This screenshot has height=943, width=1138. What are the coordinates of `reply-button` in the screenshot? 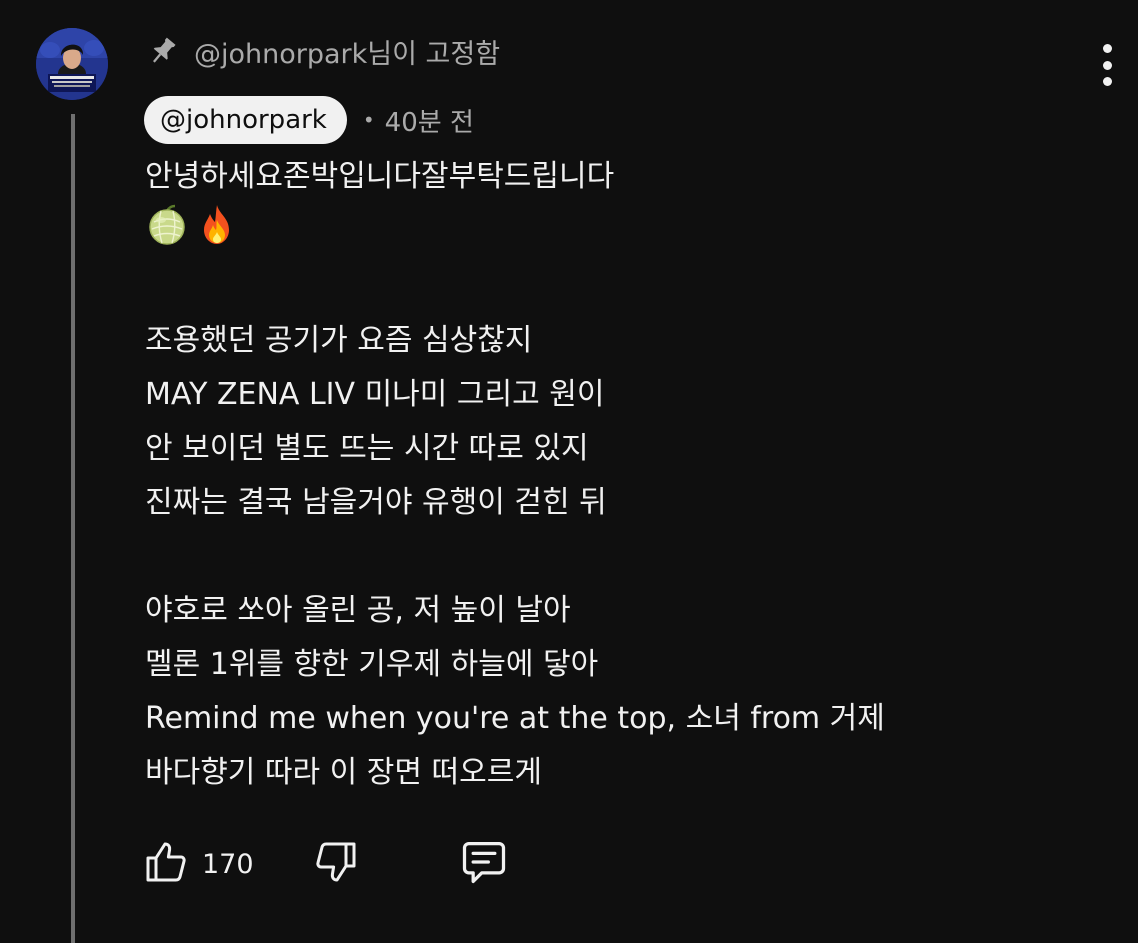 It's located at (484, 864).